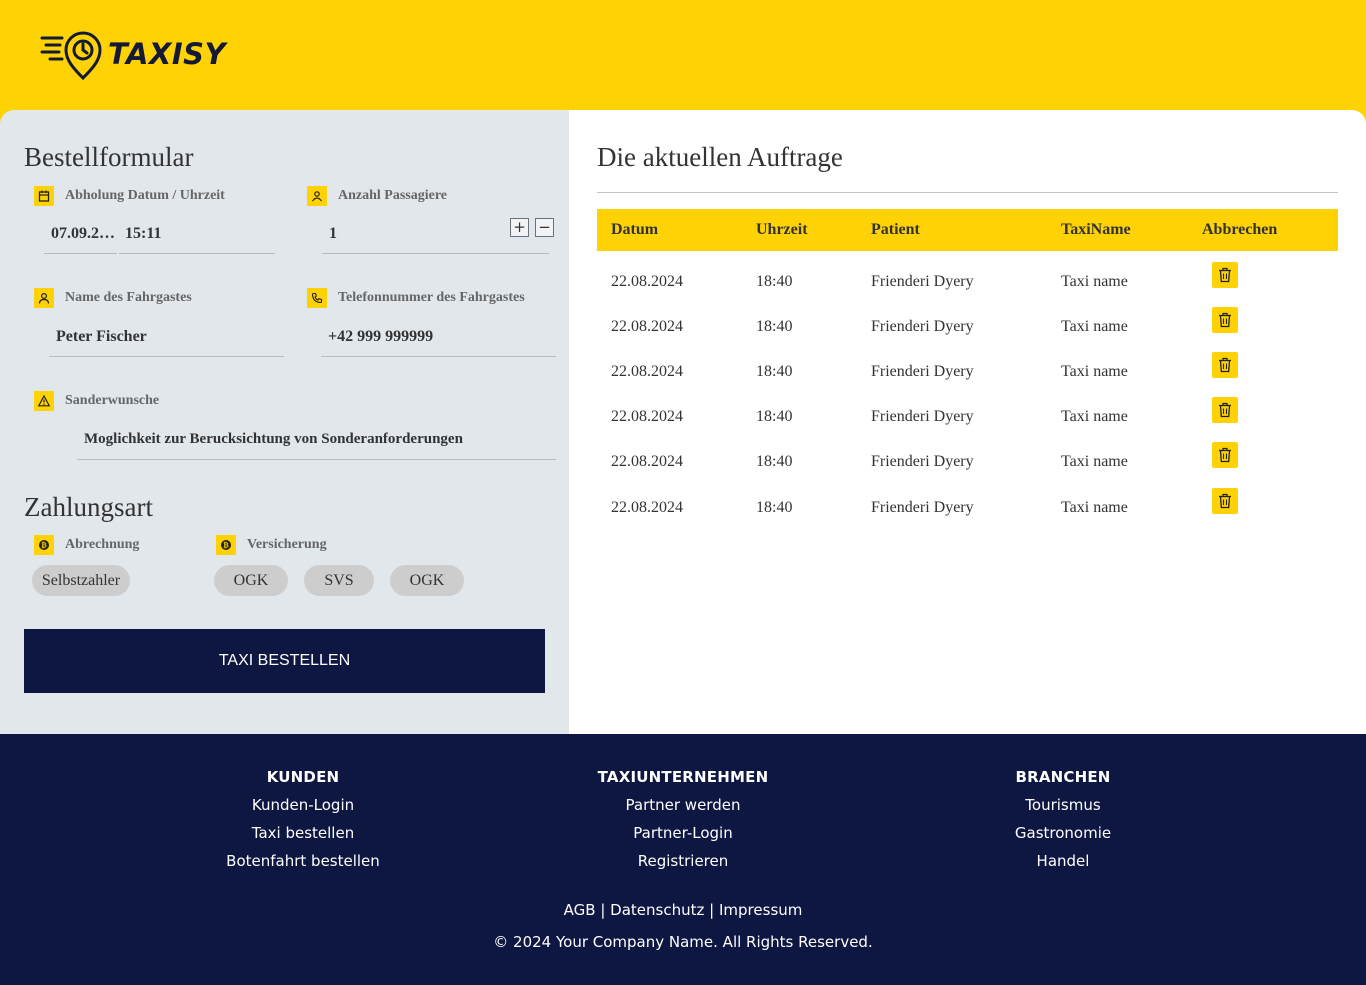  What do you see at coordinates (438, 337) in the screenshot?
I see `phone-input: +42 999 999999` at bounding box center [438, 337].